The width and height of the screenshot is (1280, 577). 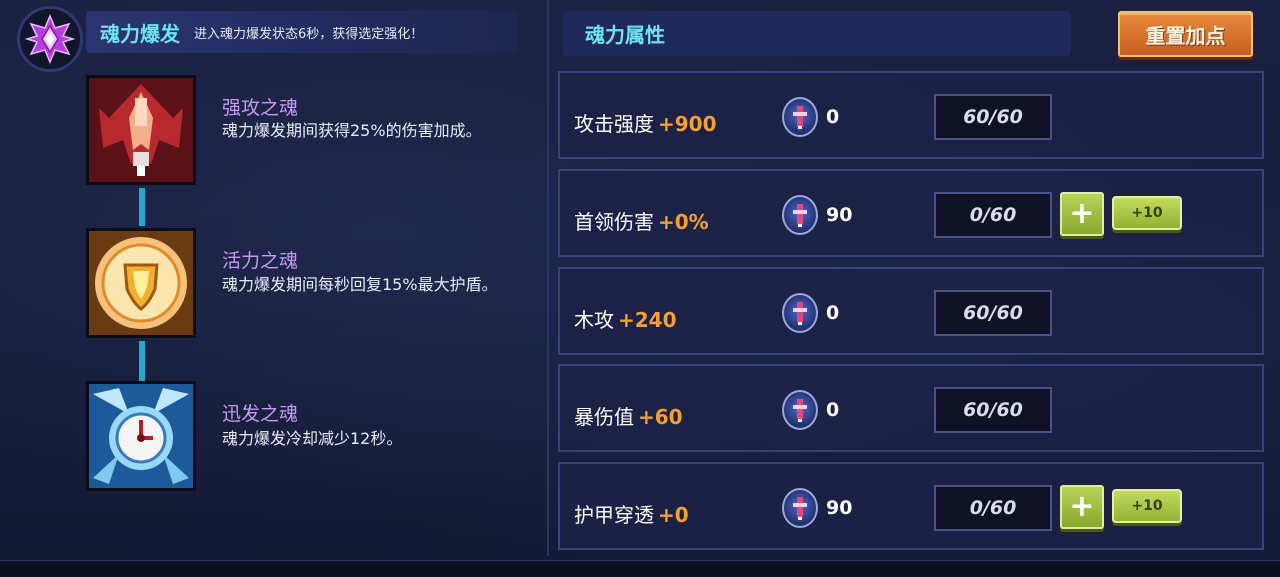 What do you see at coordinates (614, 515) in the screenshot?
I see `attribute-name: 护甲穿透` at bounding box center [614, 515].